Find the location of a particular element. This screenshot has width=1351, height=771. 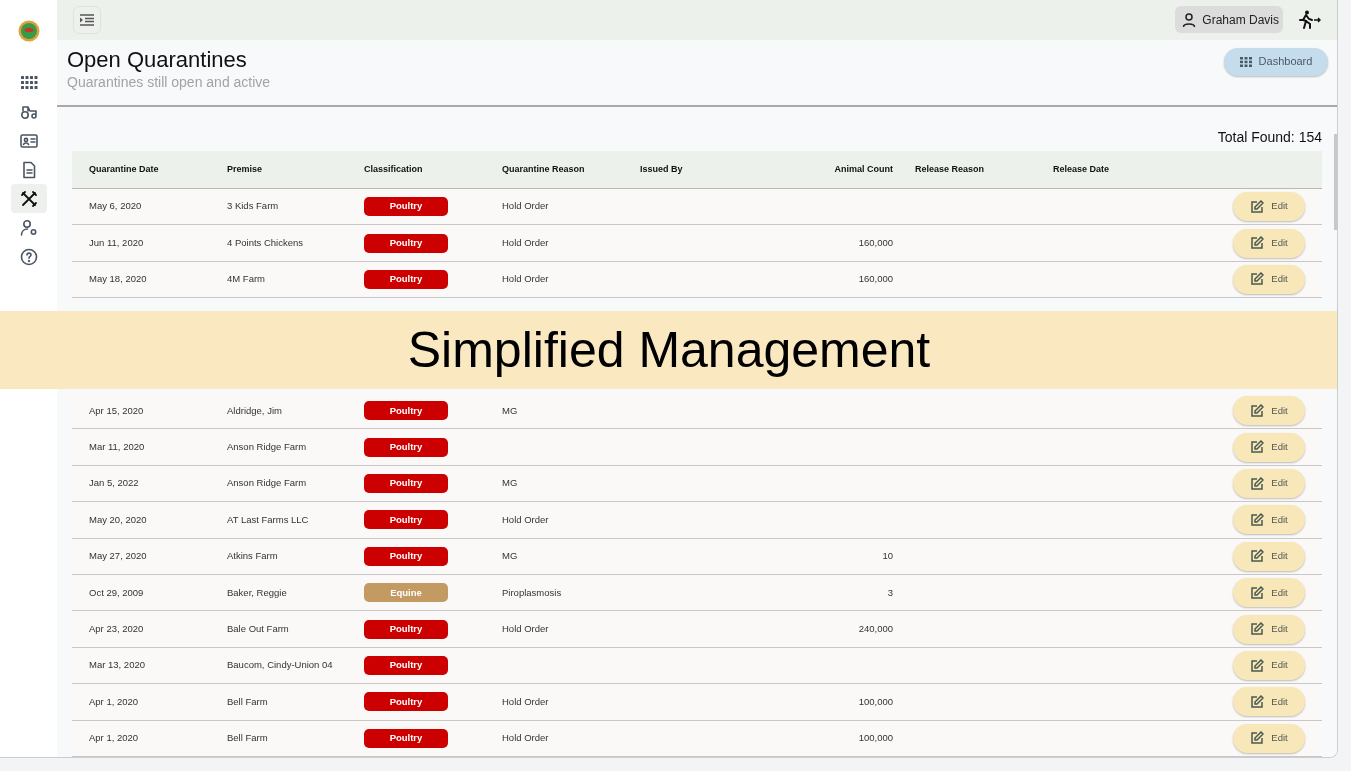

table-cell: Anson Ridge Farm is located at coordinates (267, 447).